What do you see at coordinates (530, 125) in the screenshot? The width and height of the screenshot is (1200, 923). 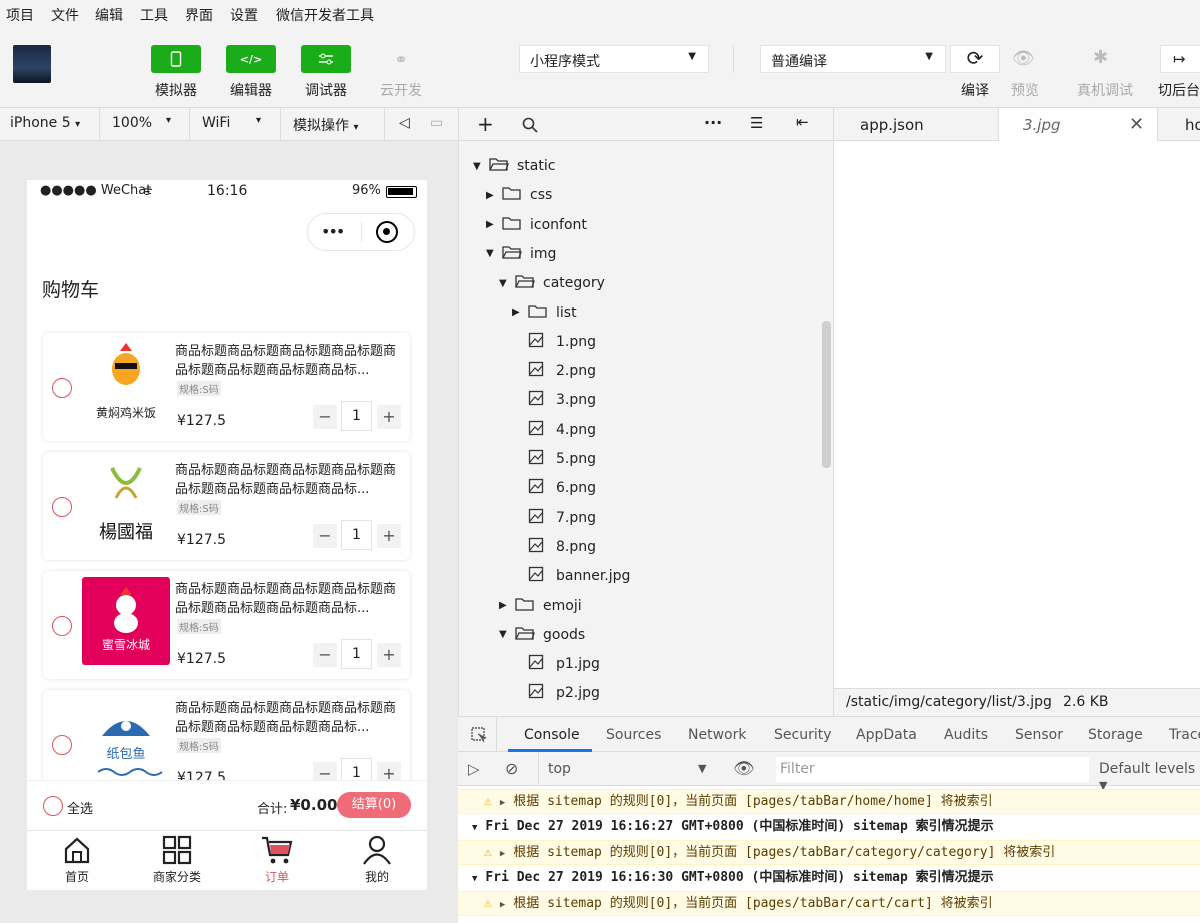 I see `search-icon` at bounding box center [530, 125].